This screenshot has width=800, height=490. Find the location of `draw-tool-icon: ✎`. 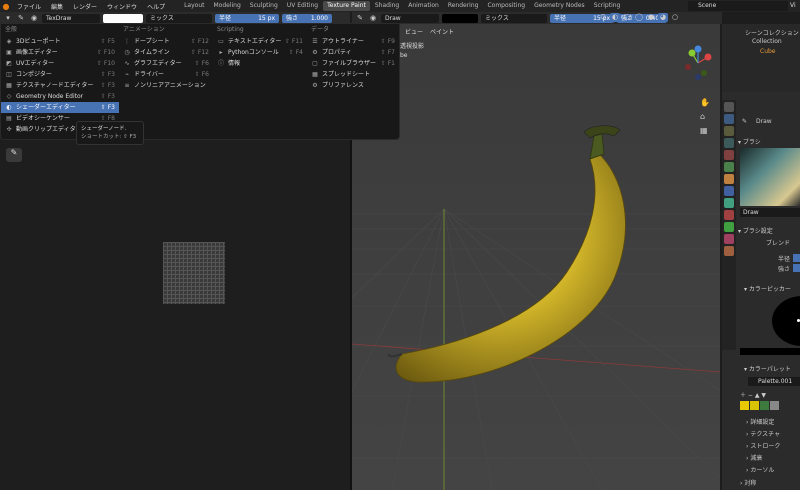

draw-tool-icon: ✎ is located at coordinates (14, 155).